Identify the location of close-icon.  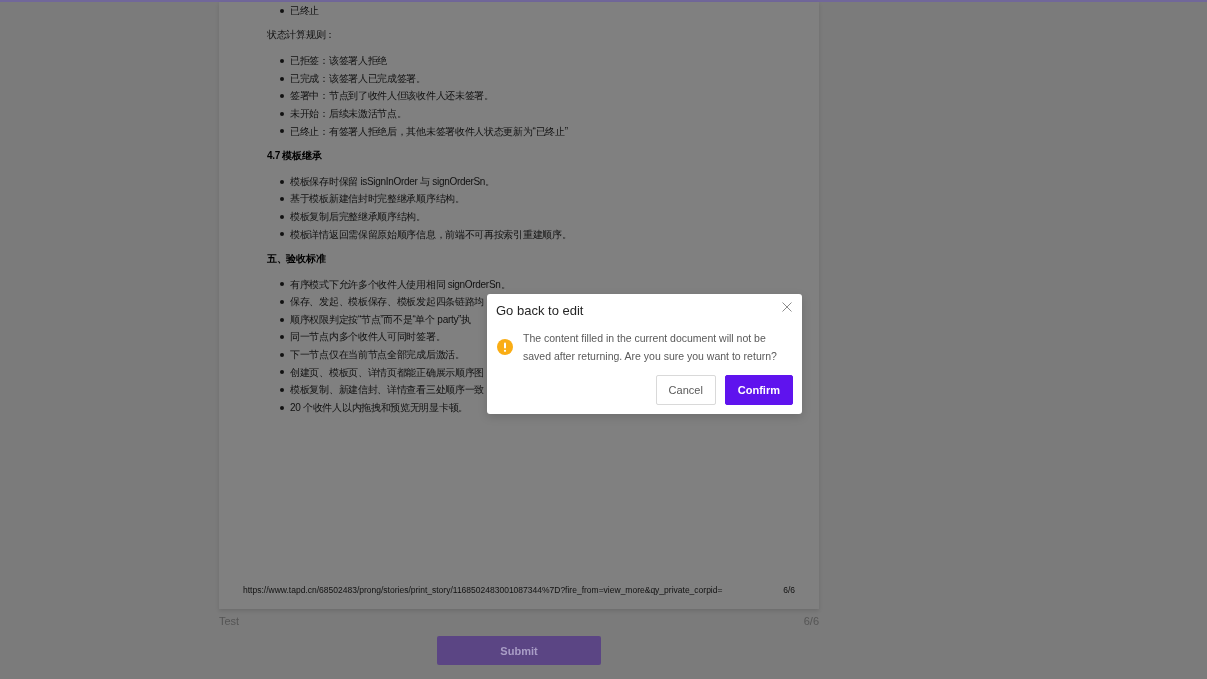
(787, 307).